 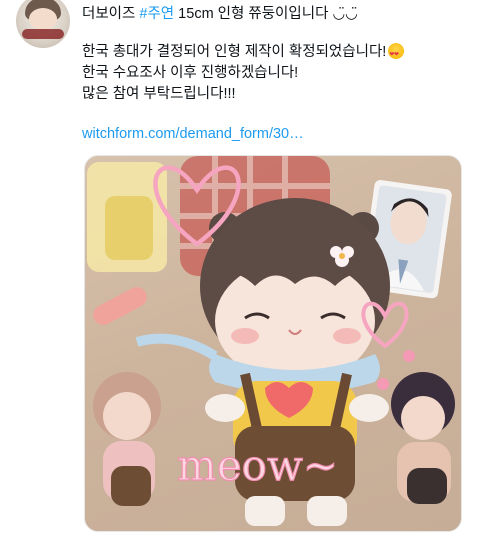 I want to click on tweet-line-1-text: 한국 총대가 결정되어 인형 제작이 확정되었습니다!, so click(x=234, y=52).